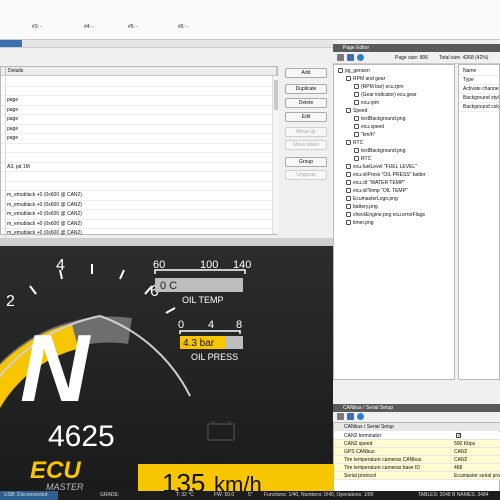  Describe the element at coordinates (416, 48) in the screenshot. I see `page-editor-title: Page Editor` at that location.